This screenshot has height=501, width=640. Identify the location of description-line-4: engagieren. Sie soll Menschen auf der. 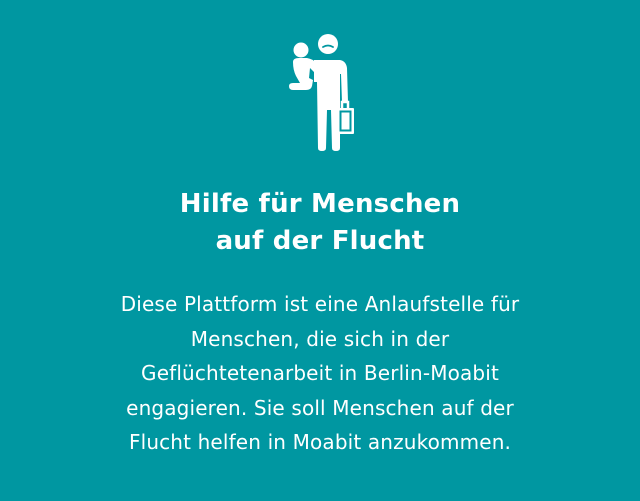
(320, 407).